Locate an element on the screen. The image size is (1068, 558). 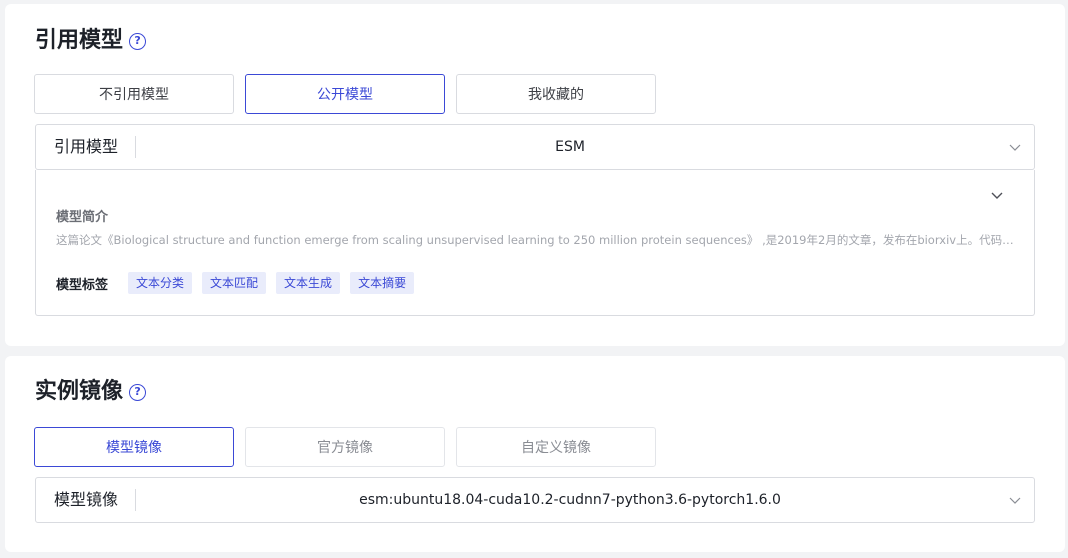
model-select: 引用模型 ESM is located at coordinates (535, 147).